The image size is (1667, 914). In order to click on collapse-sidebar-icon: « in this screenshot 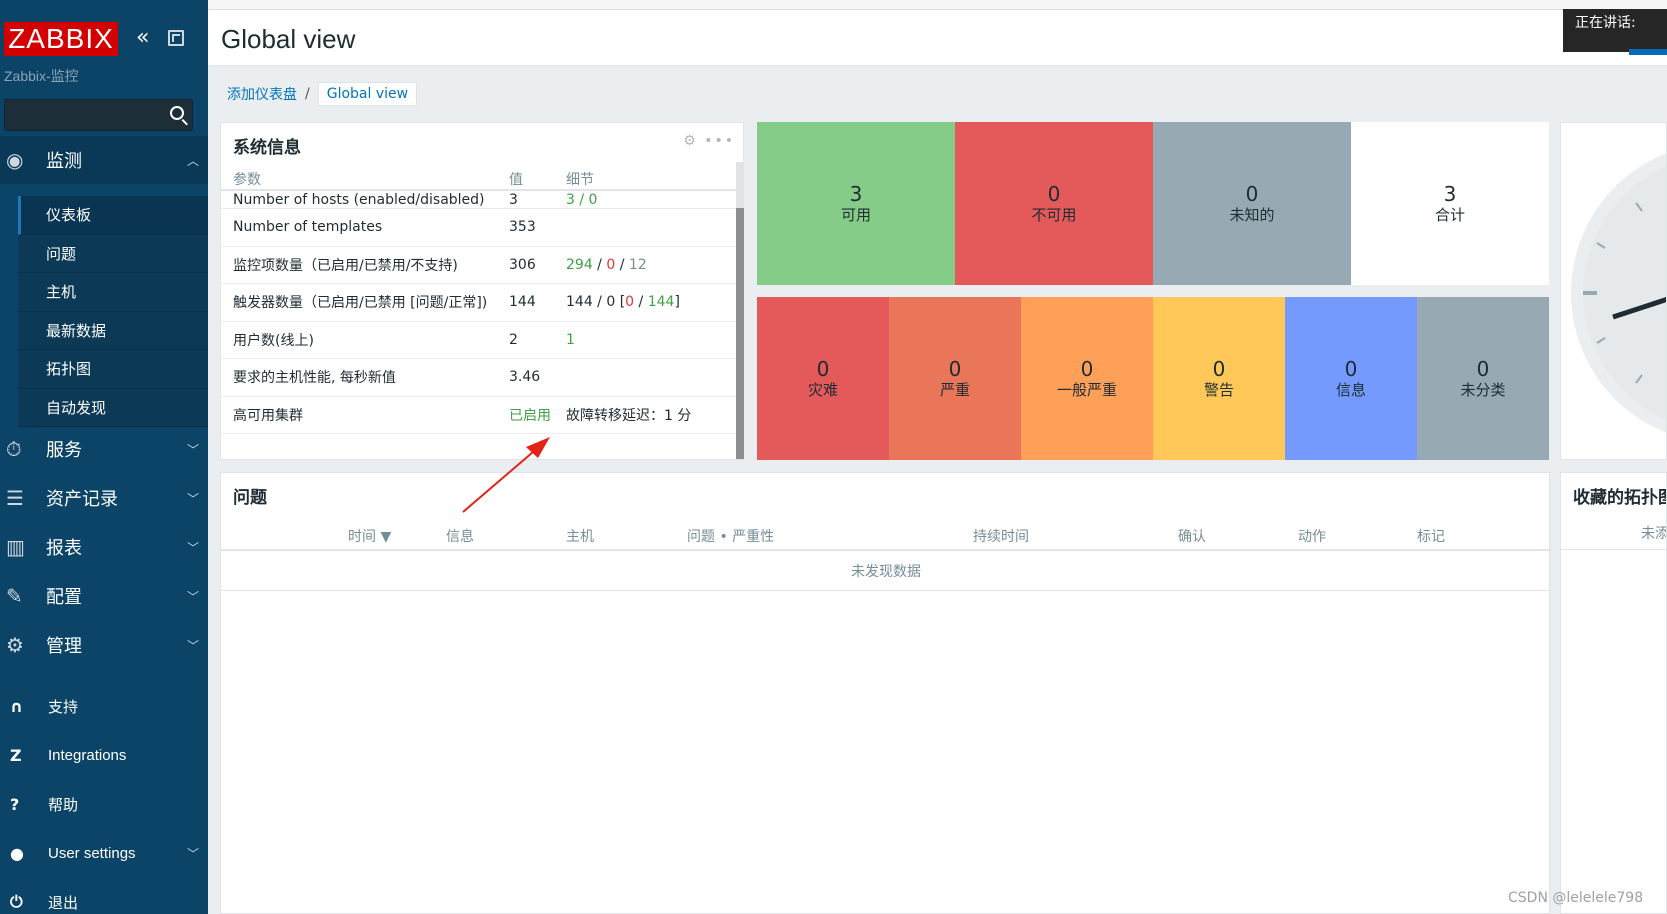, I will do `click(142, 38)`.